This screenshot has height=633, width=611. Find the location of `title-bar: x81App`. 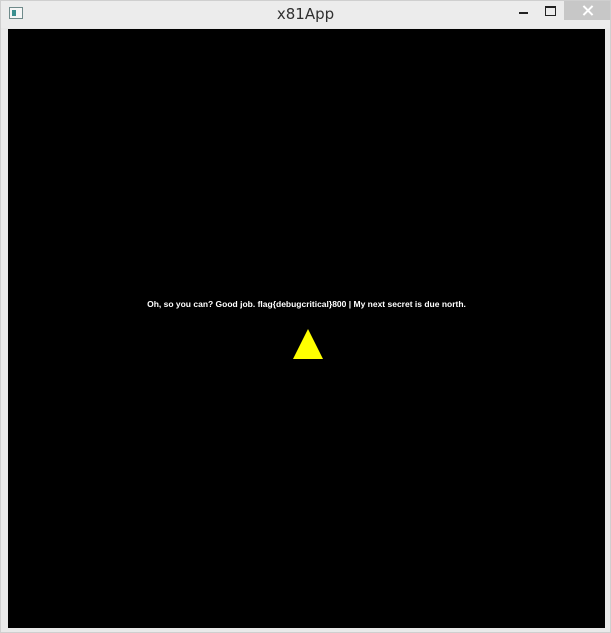

title-bar: x81App is located at coordinates (305, 14).